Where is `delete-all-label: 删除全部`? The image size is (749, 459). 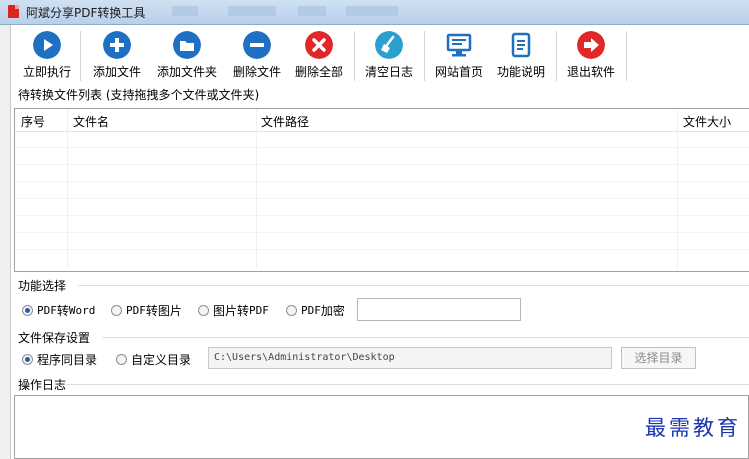
delete-all-label: 删除全部 is located at coordinates (318, 72).